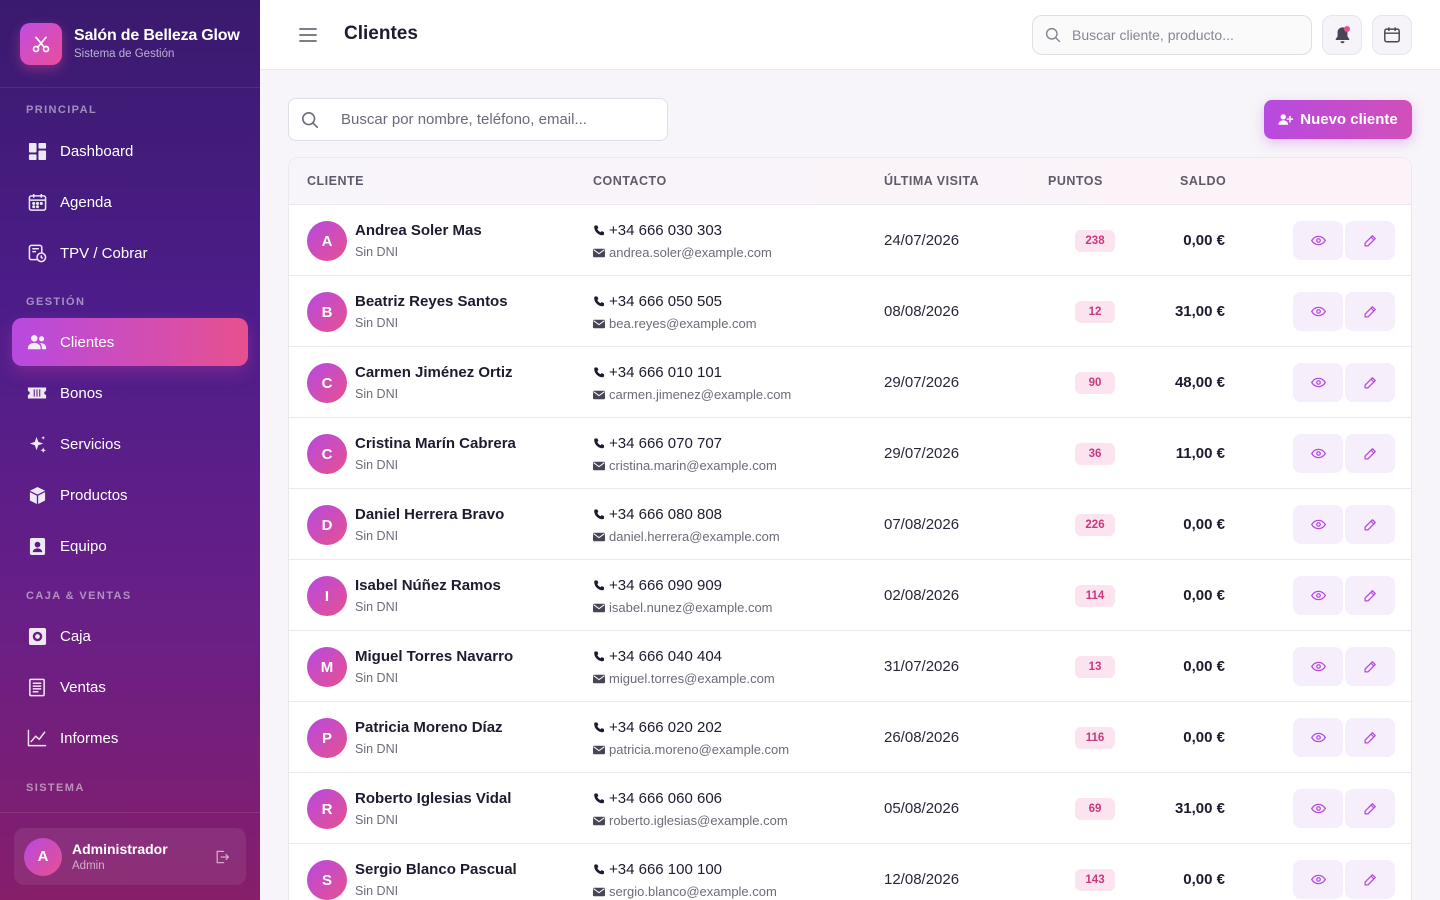 This screenshot has height=900, width=1440. Describe the element at coordinates (130, 202) in the screenshot. I see `sidebar-item-agenda: Agenda` at that location.